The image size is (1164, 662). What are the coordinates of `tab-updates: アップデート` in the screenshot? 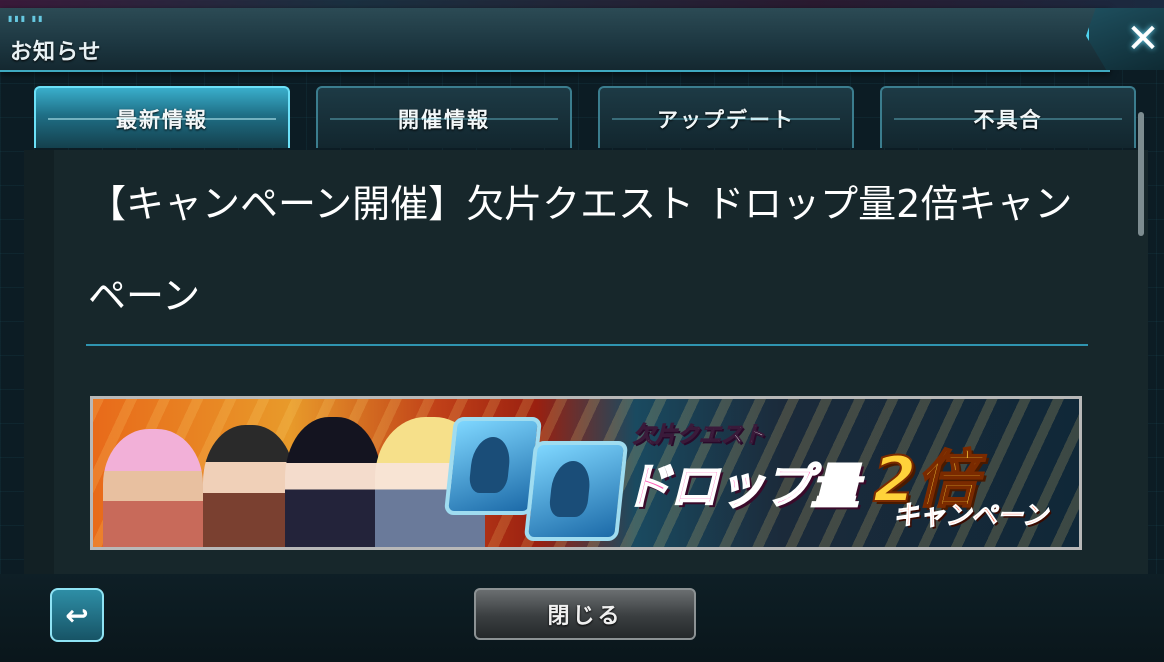 It's located at (726, 117).